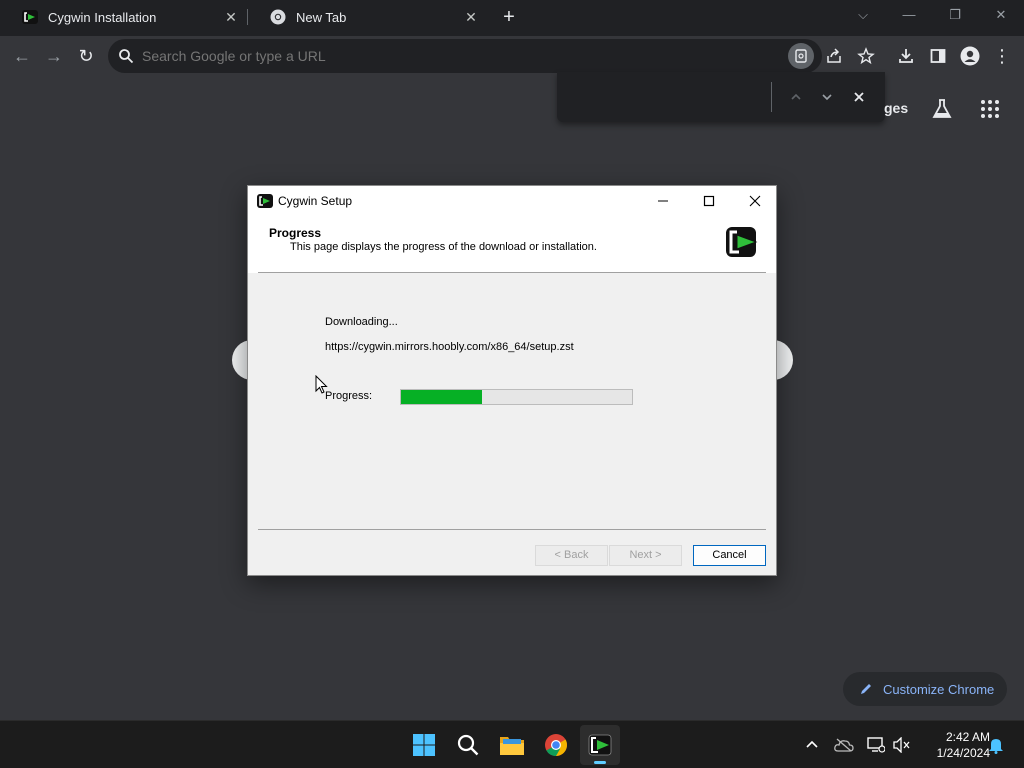  Describe the element at coordinates (771, 97) in the screenshot. I see `find-divider` at that location.